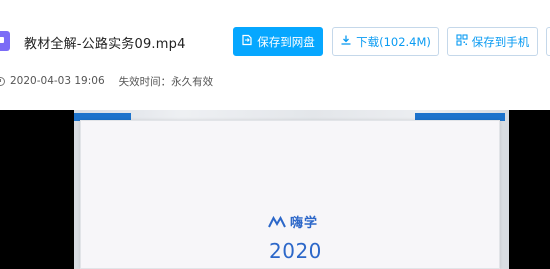 The height and width of the screenshot is (269, 550). Describe the element at coordinates (548, 41) in the screenshot. I see `more-actions-button` at that location.